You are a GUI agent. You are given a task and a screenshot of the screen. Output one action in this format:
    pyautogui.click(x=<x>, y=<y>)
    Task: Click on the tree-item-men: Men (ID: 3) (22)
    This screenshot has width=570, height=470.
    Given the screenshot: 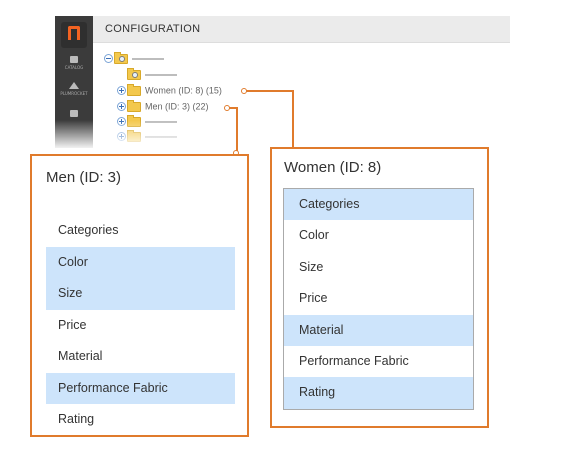 What is the action you would take?
    pyautogui.click(x=163, y=106)
    